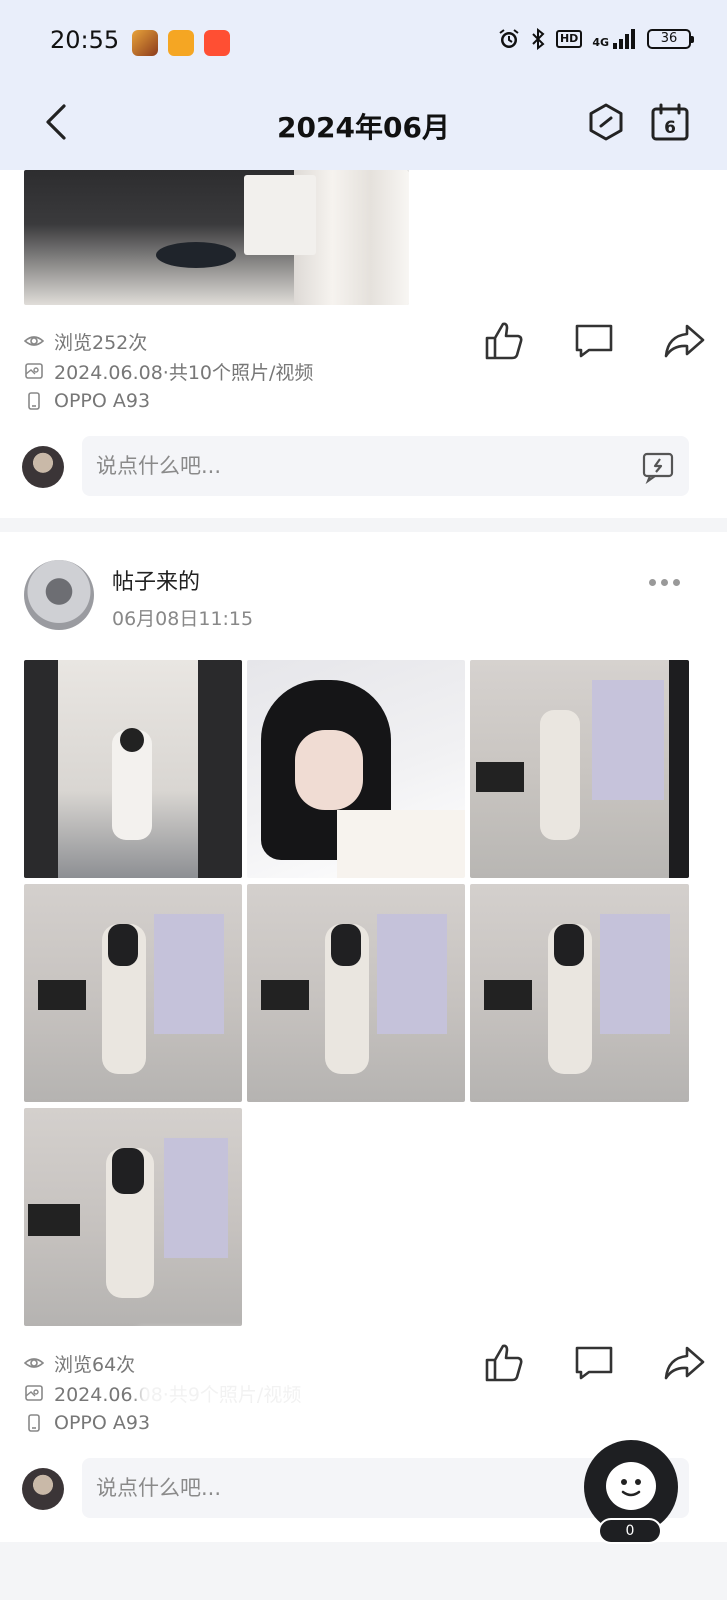 Image resolution: width=727 pixels, height=1600 pixels. What do you see at coordinates (363, 43) in the screenshot?
I see `status-bar: 20:55 HD 4G 36` at bounding box center [363, 43].